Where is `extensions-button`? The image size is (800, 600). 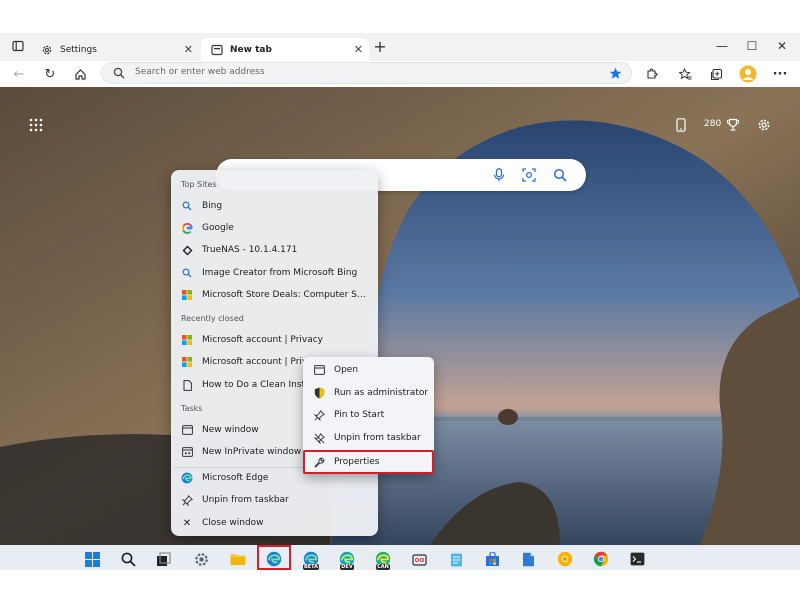
extensions-button is located at coordinates (651, 74).